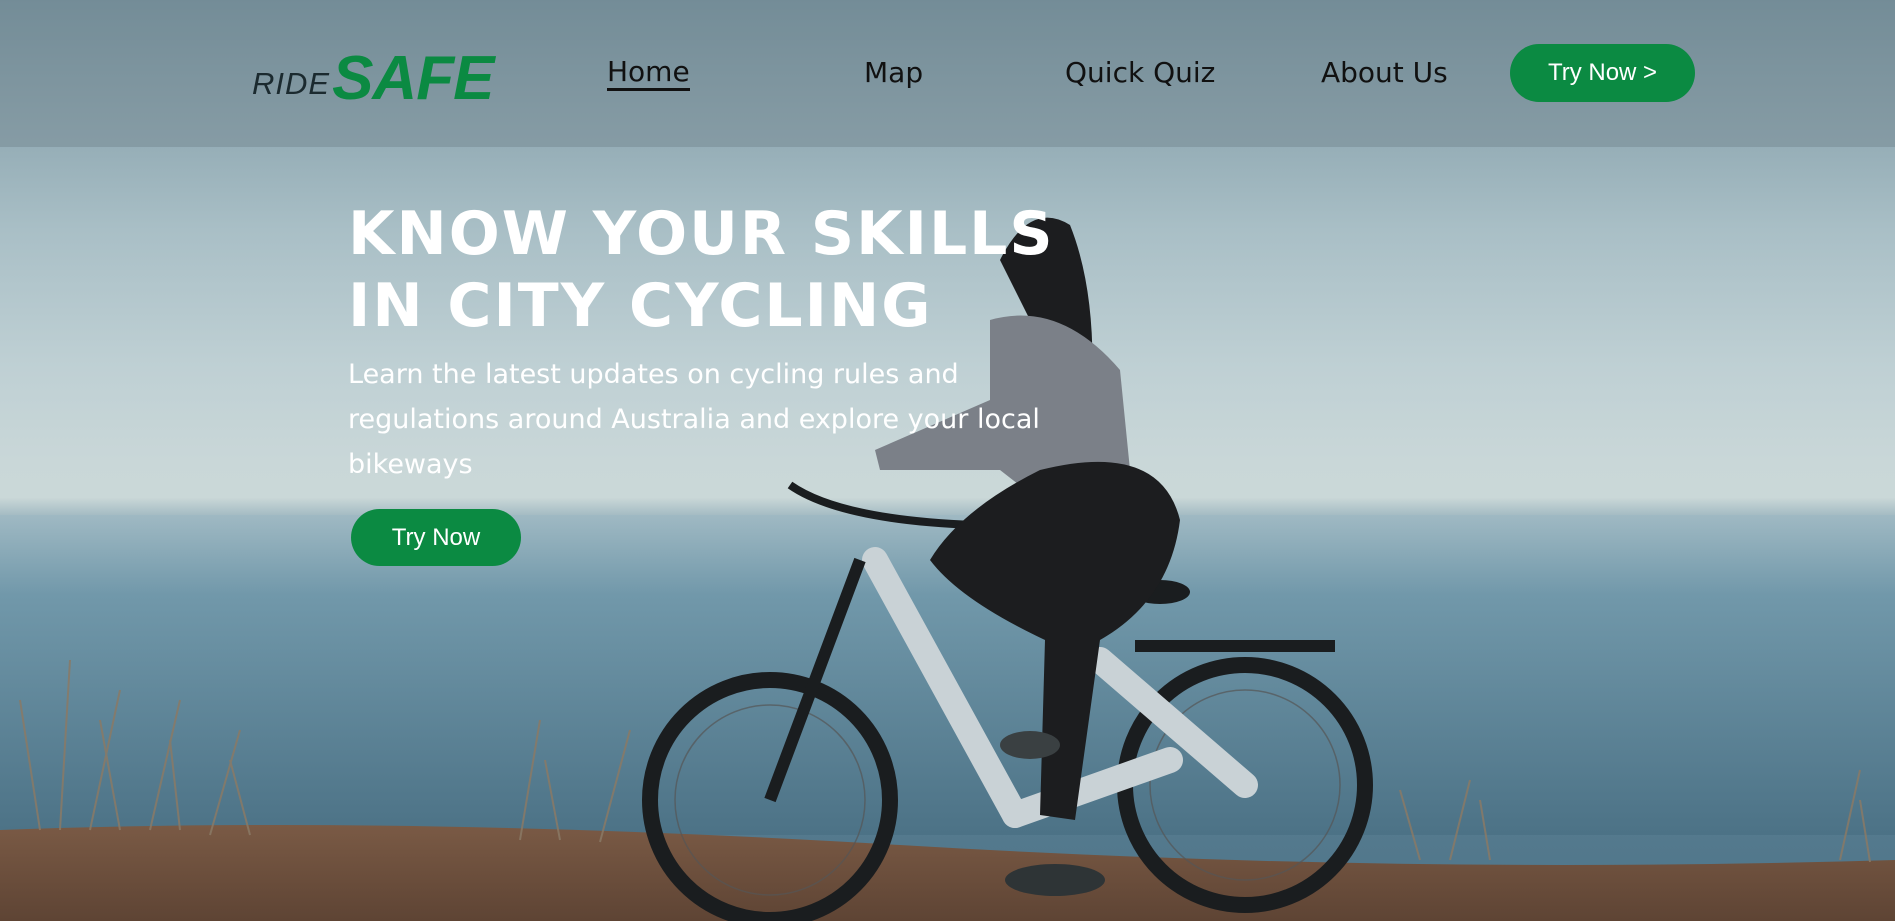 This screenshot has height=923, width=1895. Describe the element at coordinates (701, 270) in the screenshot. I see `hero-title: Know your skills in city cycling` at that location.